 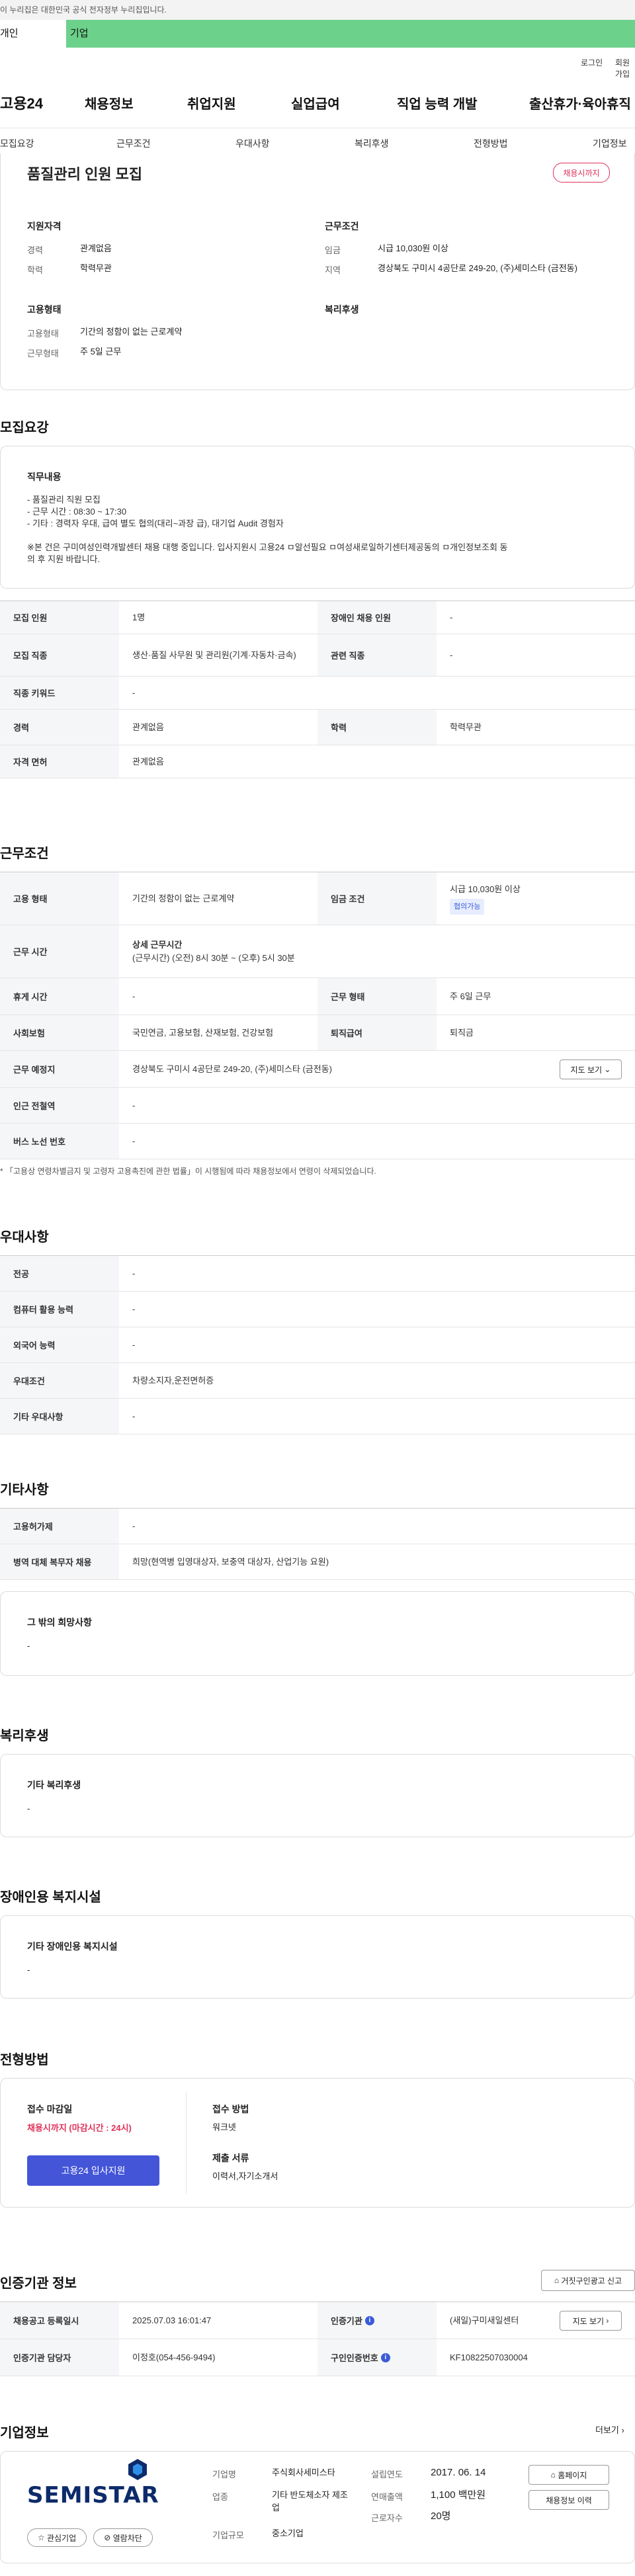 I want to click on row-header: 버스 노선 번호, so click(x=59, y=1141).